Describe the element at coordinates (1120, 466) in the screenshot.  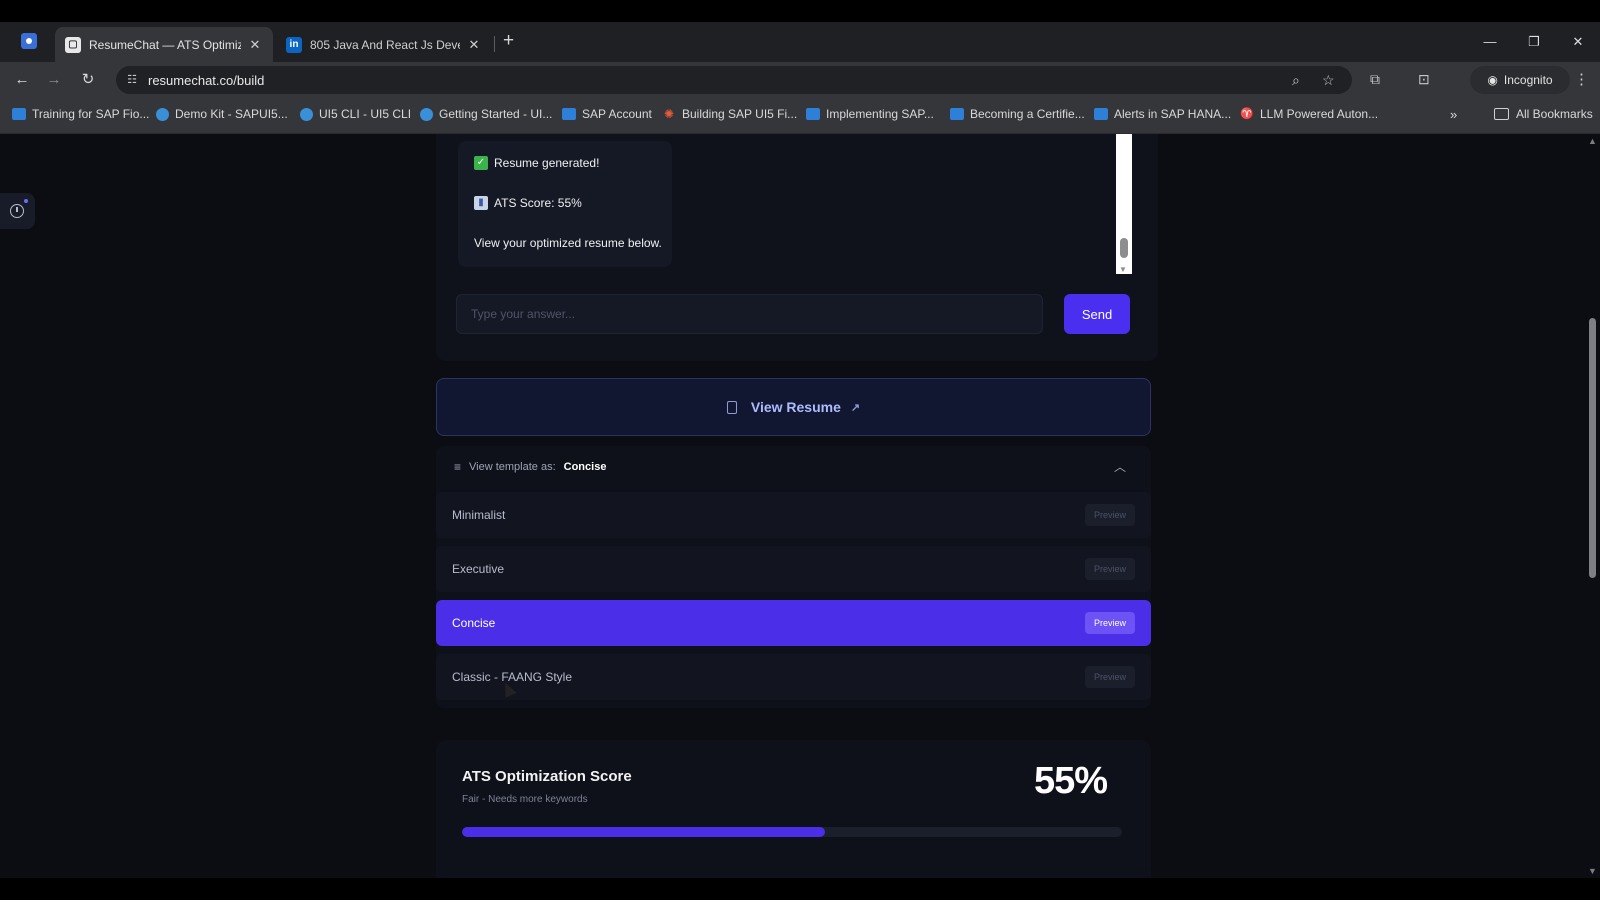
I see `chevron-up-icon: ︿` at that location.